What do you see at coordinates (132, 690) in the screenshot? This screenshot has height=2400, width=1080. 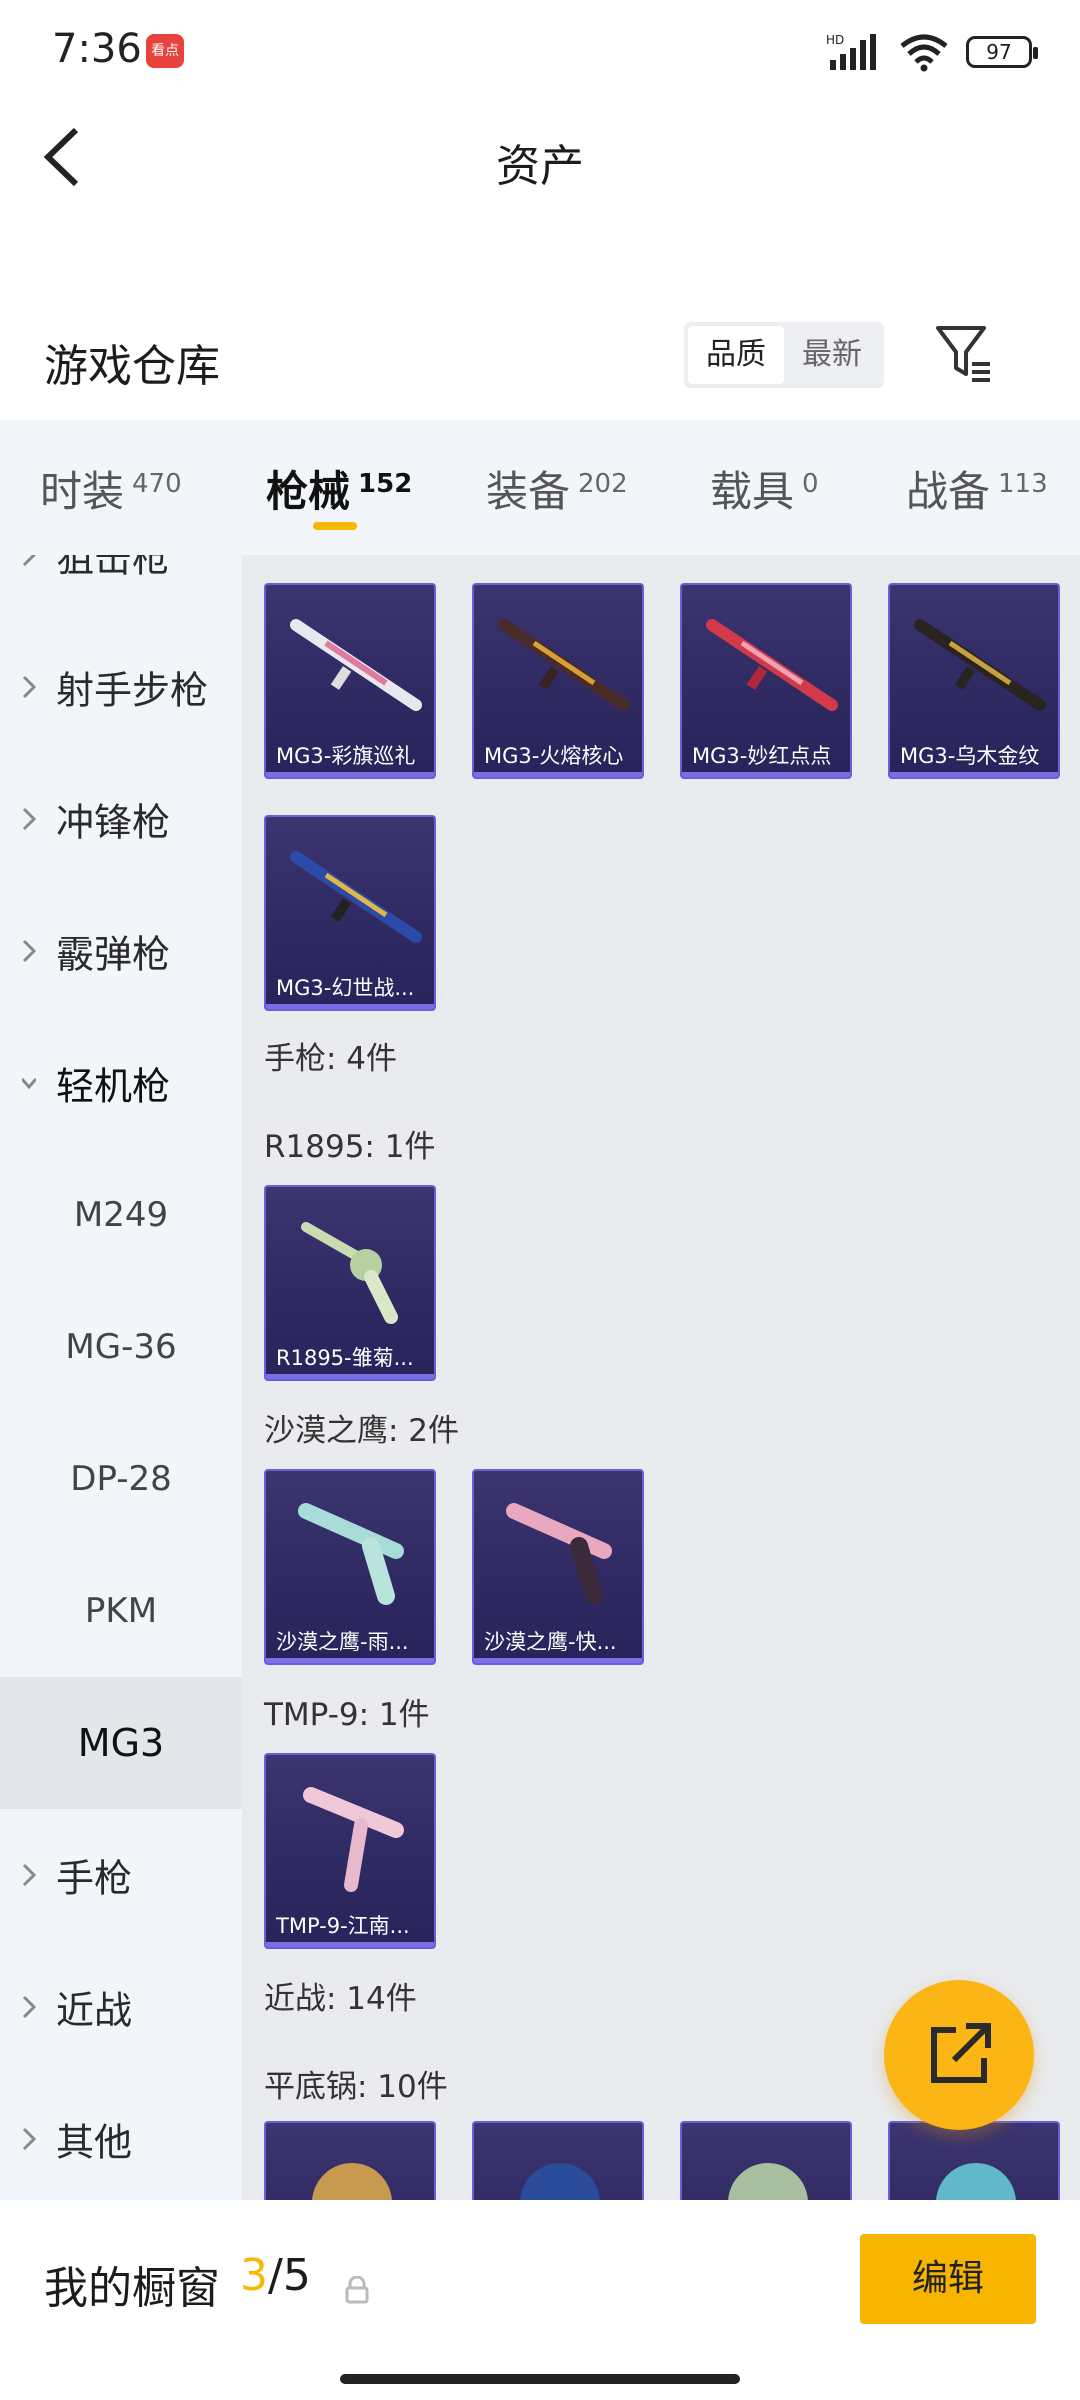 I see `sidebar-item-label: 射手步枪` at bounding box center [132, 690].